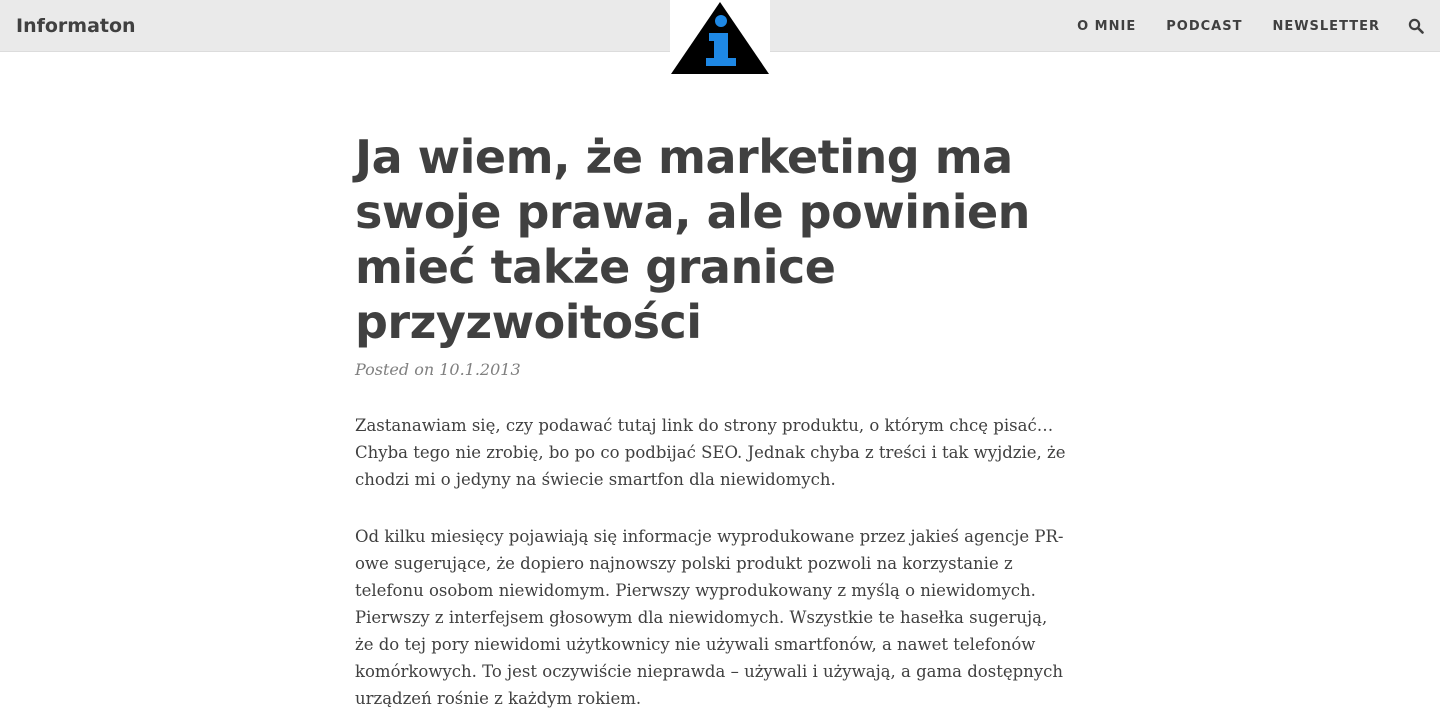  I want to click on nav-link-podcast: PODCAST, so click(1204, 26).